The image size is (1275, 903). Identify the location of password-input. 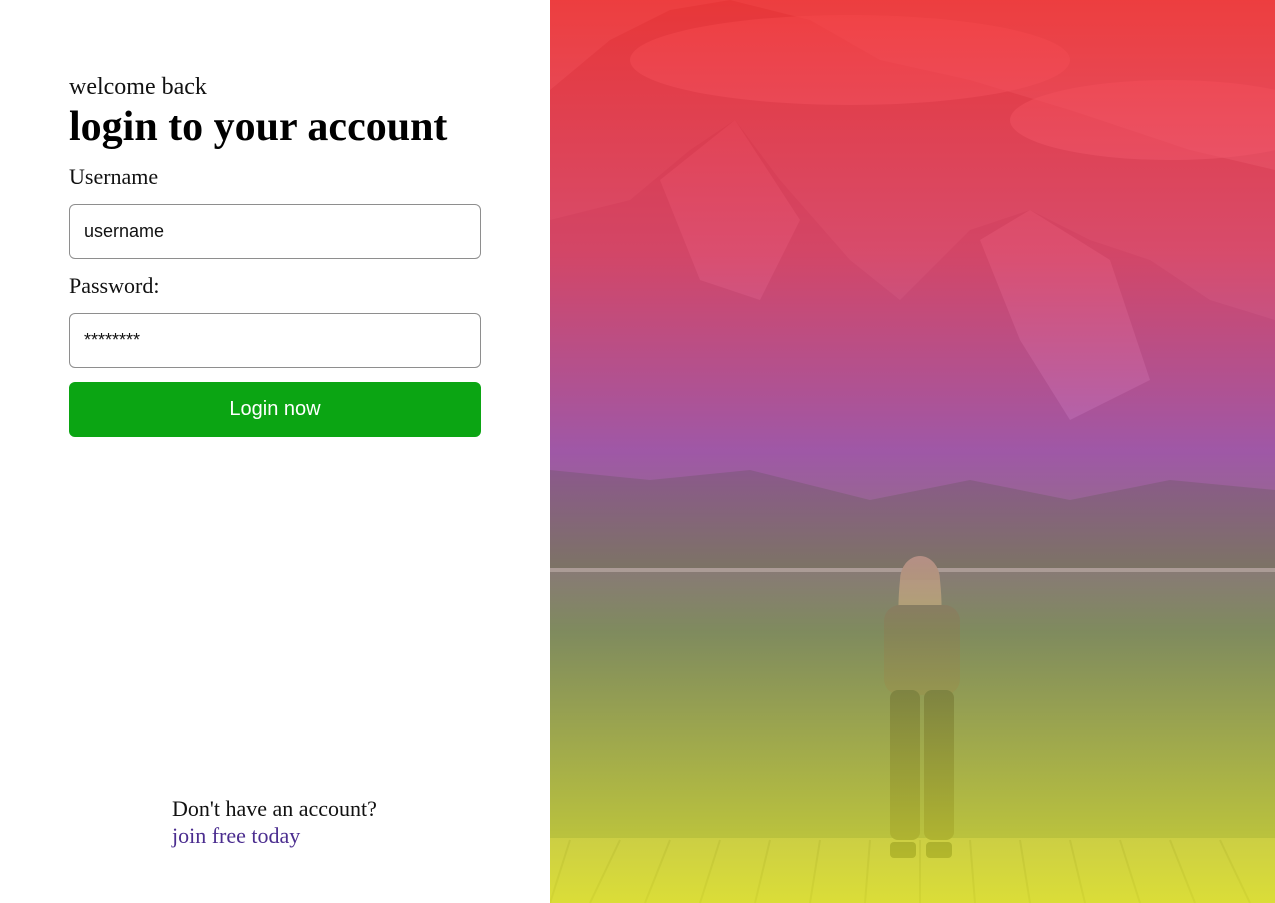
(275, 340).